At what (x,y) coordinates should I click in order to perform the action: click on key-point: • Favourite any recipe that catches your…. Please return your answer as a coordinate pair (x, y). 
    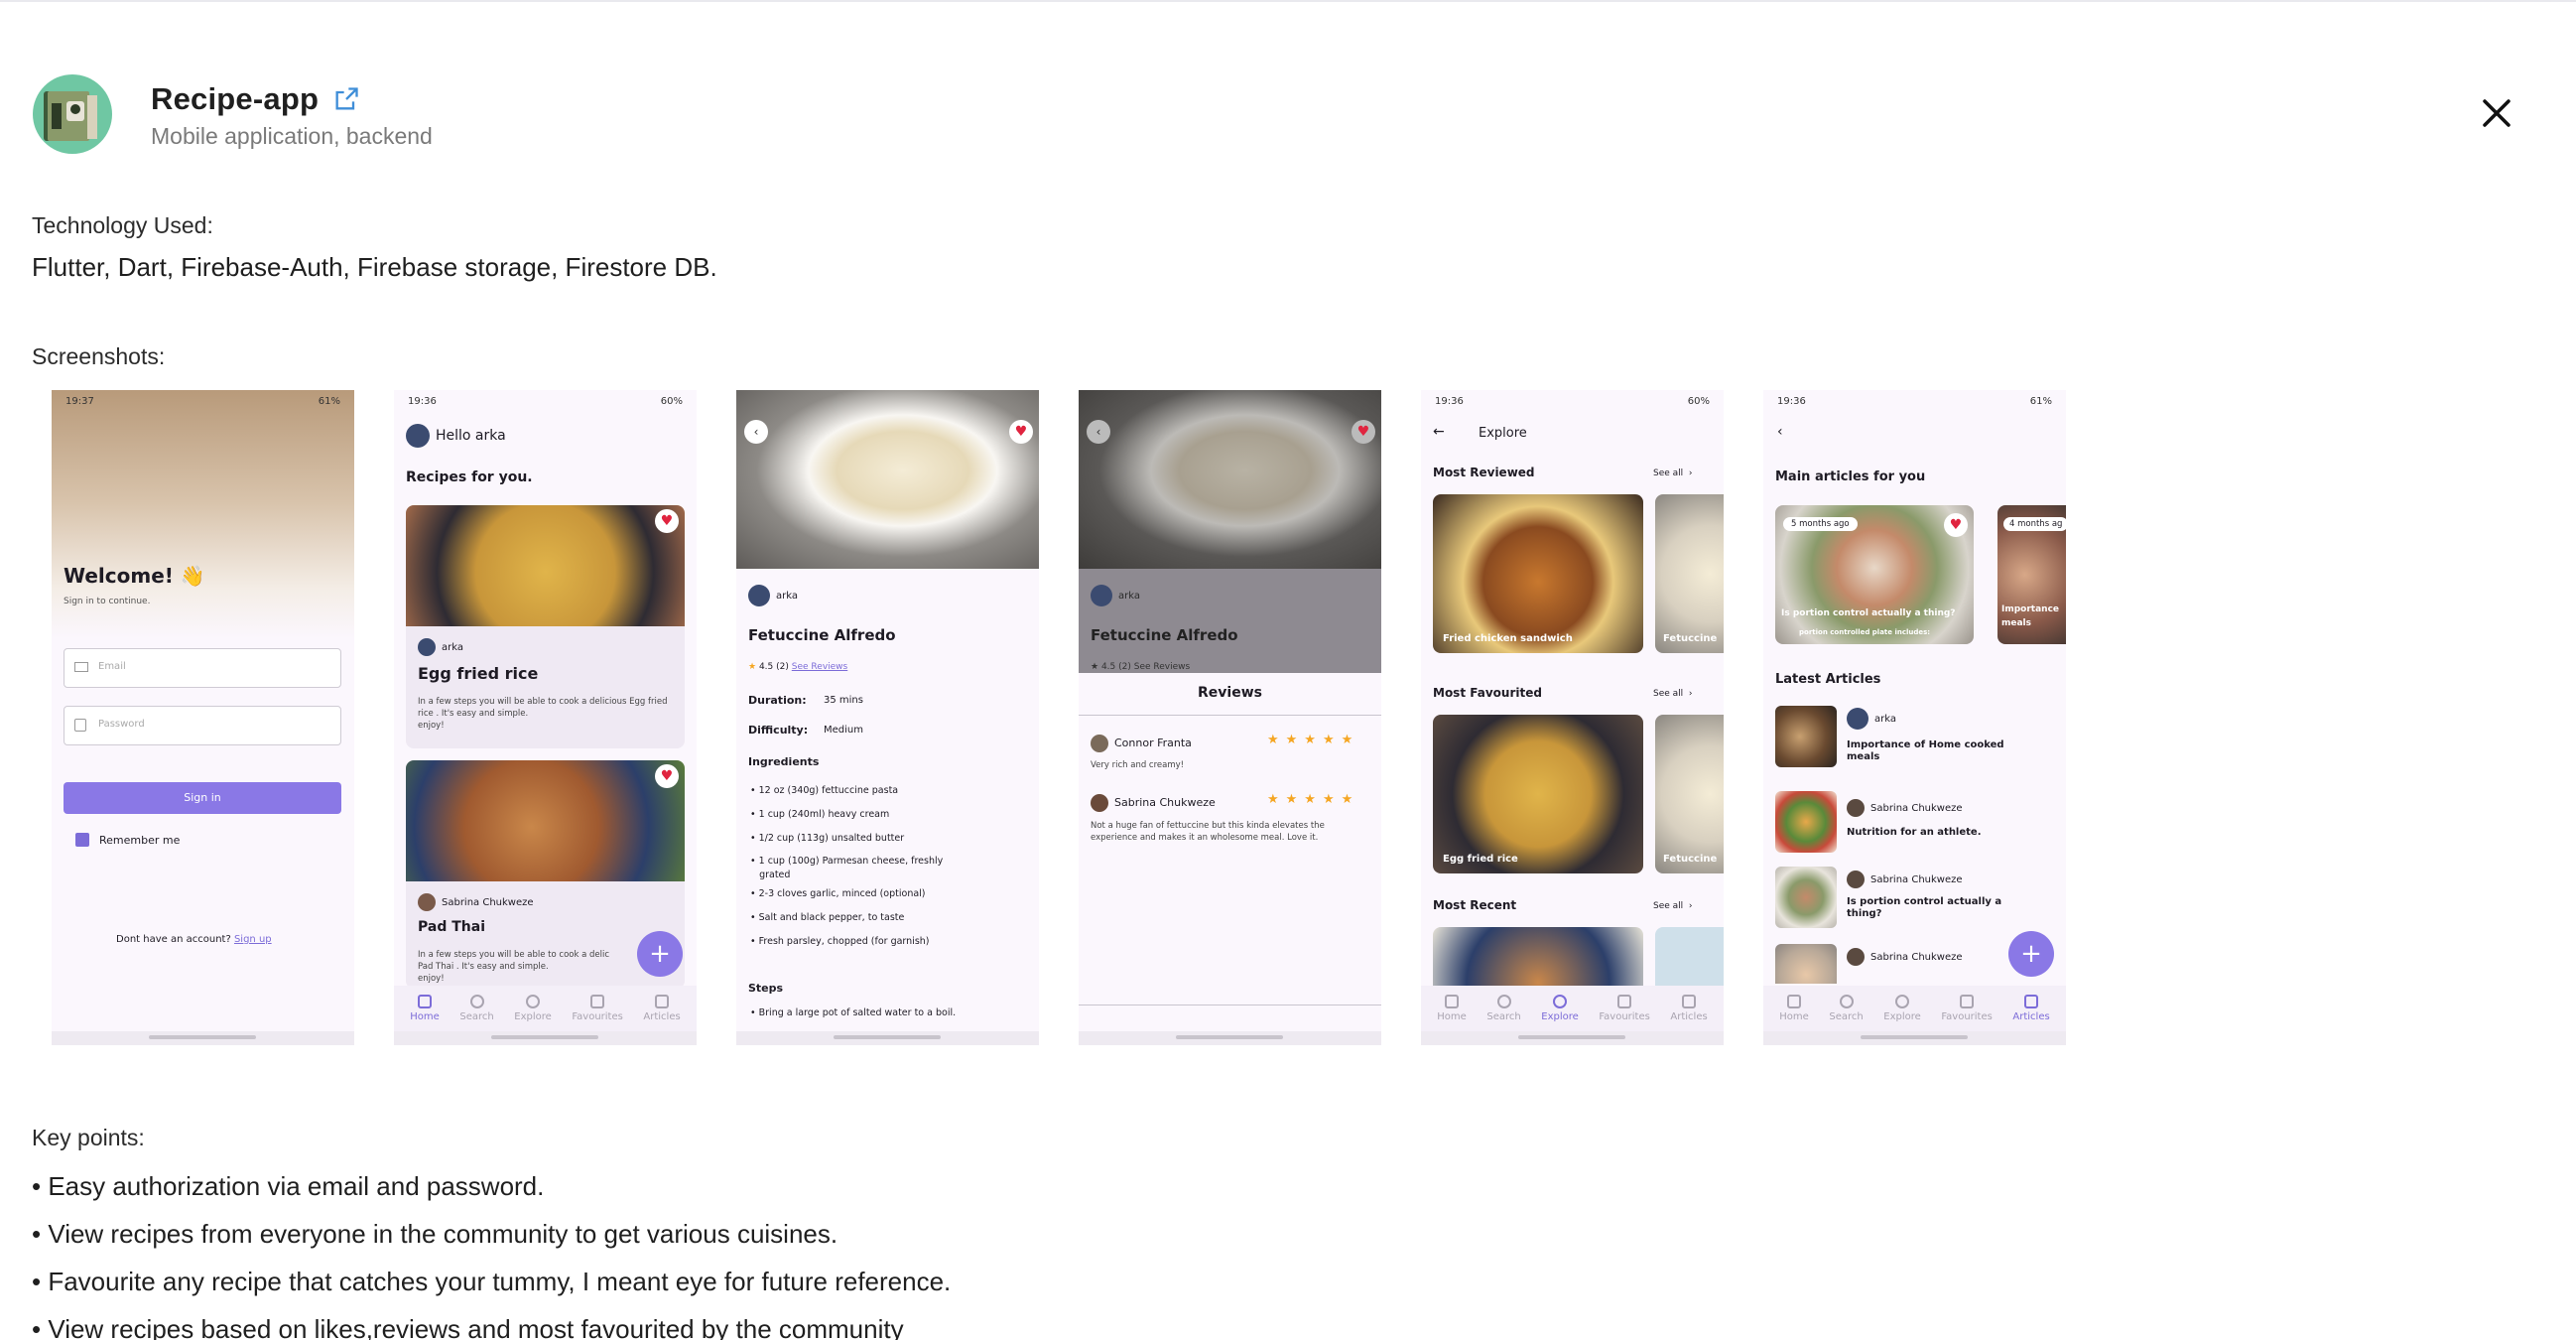
    Looking at the image, I should click on (492, 1281).